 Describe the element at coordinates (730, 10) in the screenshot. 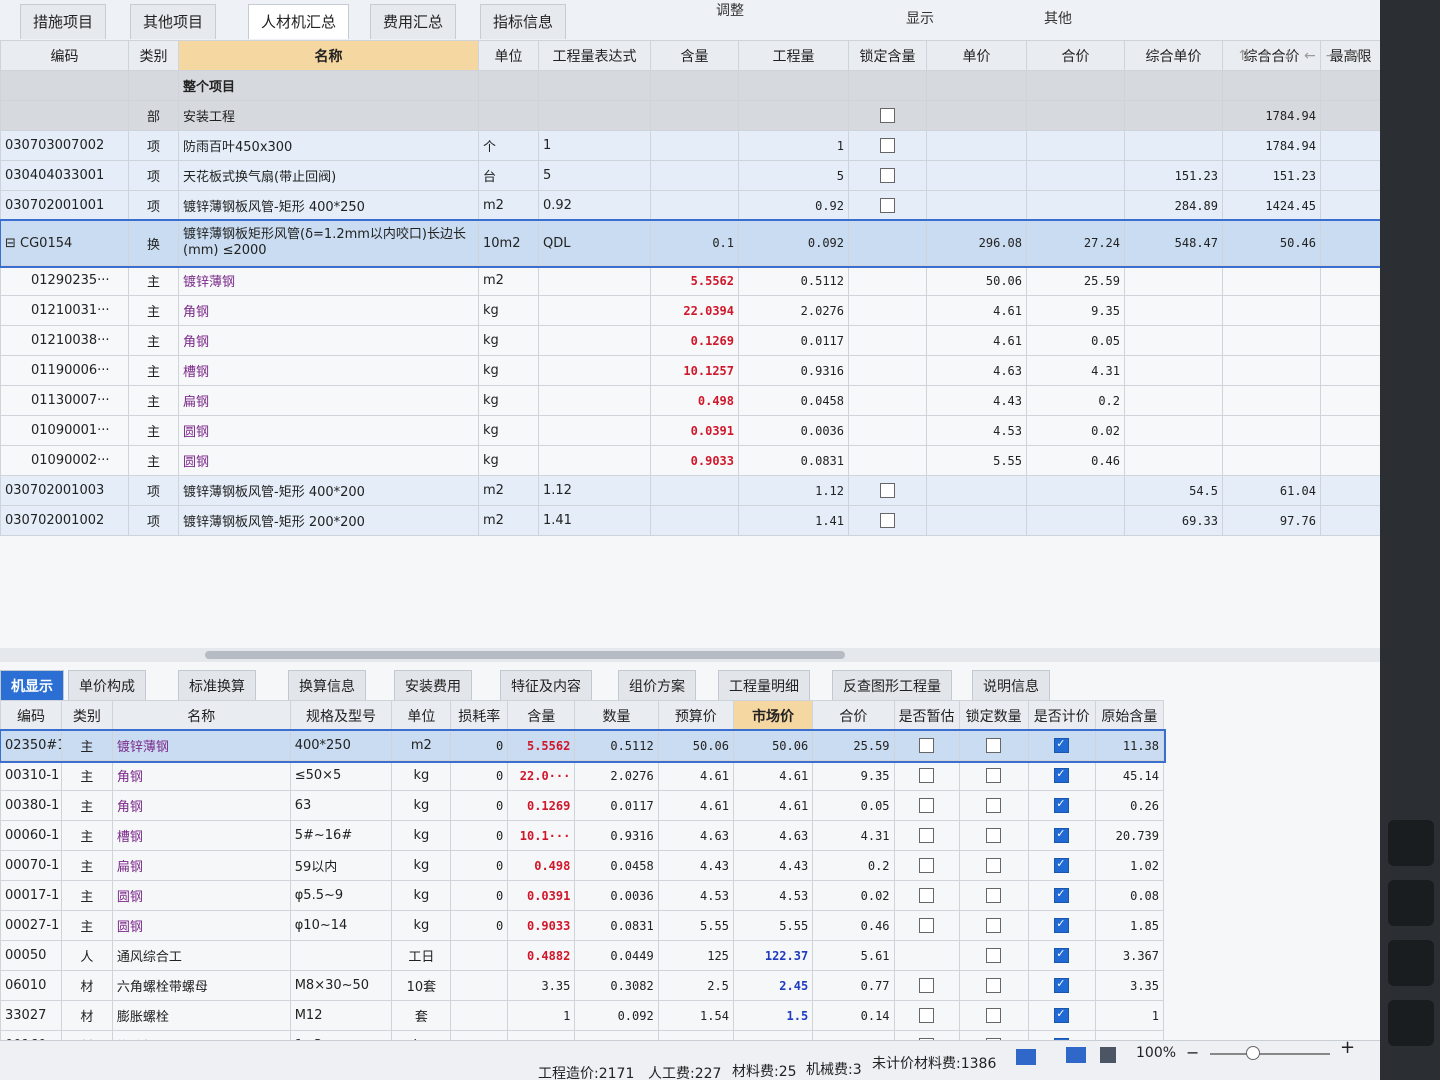

I see `ribbon-adjust: 调整` at that location.